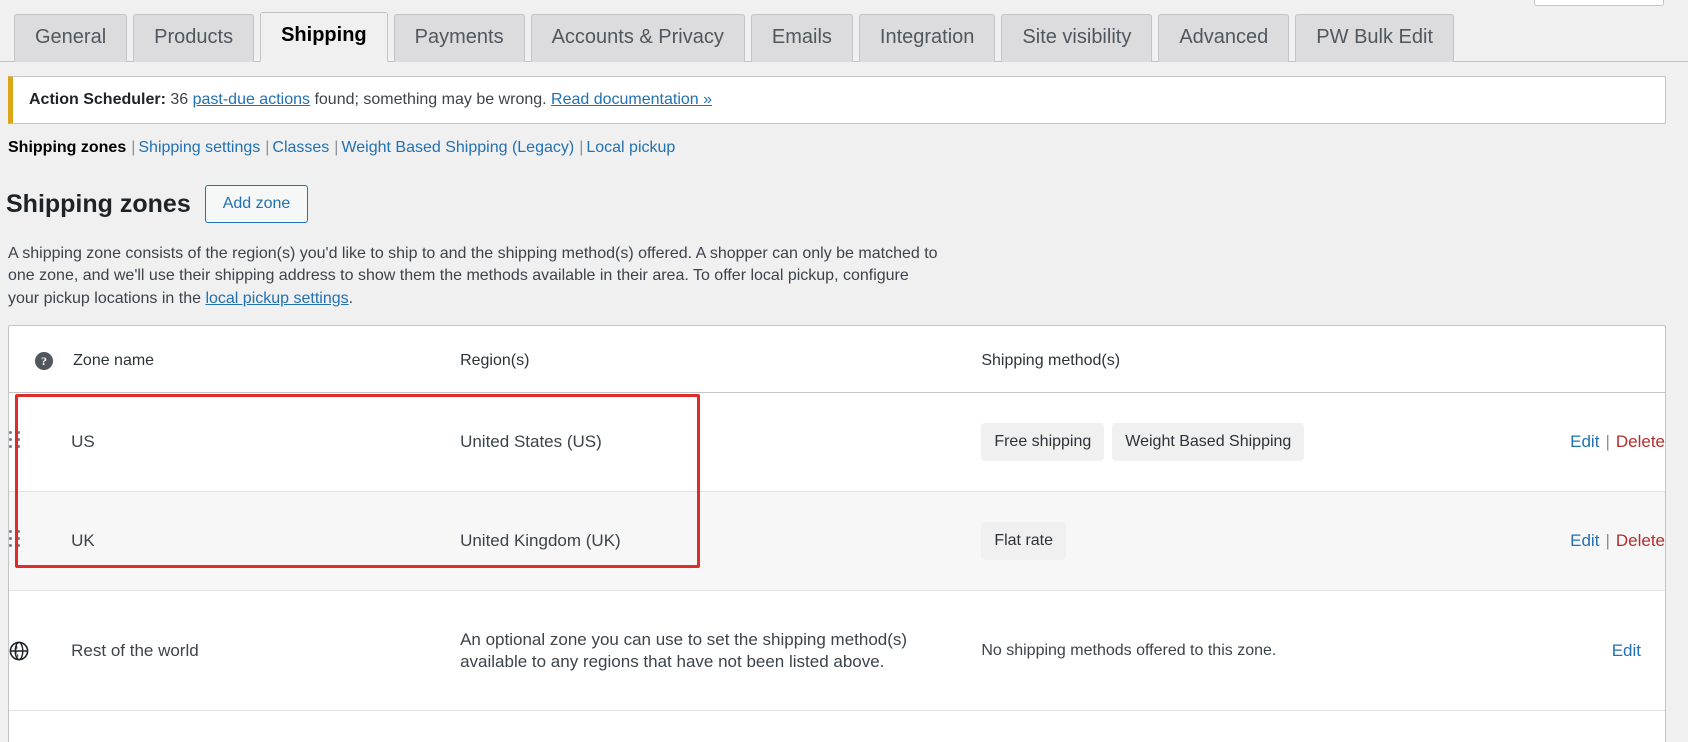 Image resolution: width=1688 pixels, height=742 pixels. Describe the element at coordinates (1043, 442) in the screenshot. I see `shipping-method-badge: Free shipping` at that location.